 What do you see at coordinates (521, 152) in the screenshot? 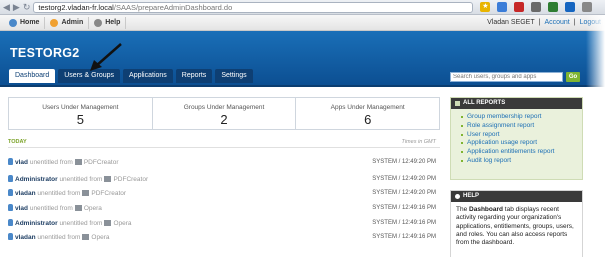
I see `report-link: Application entitlements report` at bounding box center [521, 152].